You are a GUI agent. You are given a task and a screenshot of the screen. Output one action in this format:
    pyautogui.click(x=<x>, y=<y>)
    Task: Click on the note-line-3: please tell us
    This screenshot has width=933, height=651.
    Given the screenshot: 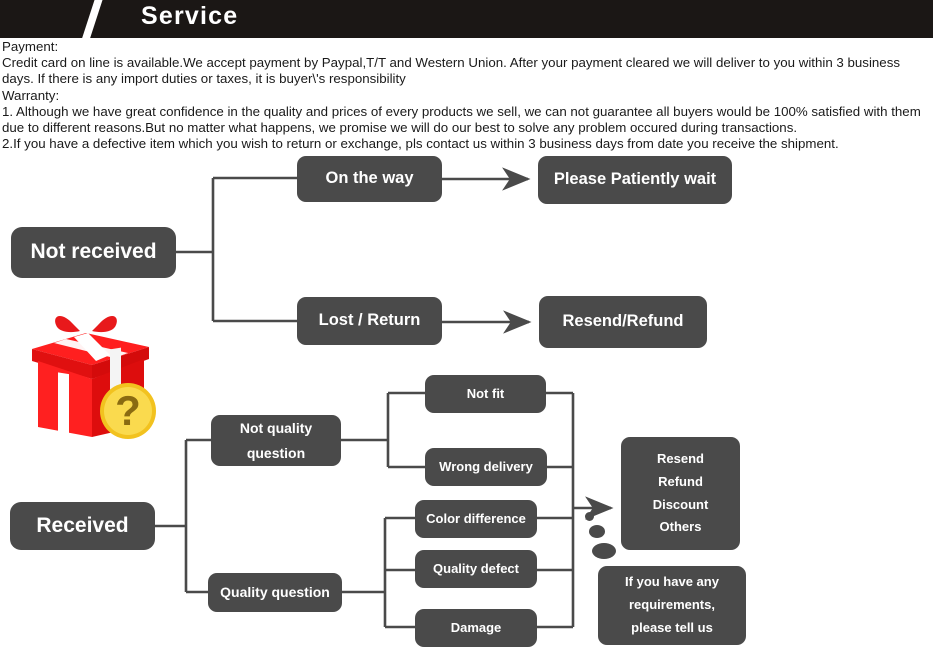 What is the action you would take?
    pyautogui.click(x=672, y=627)
    